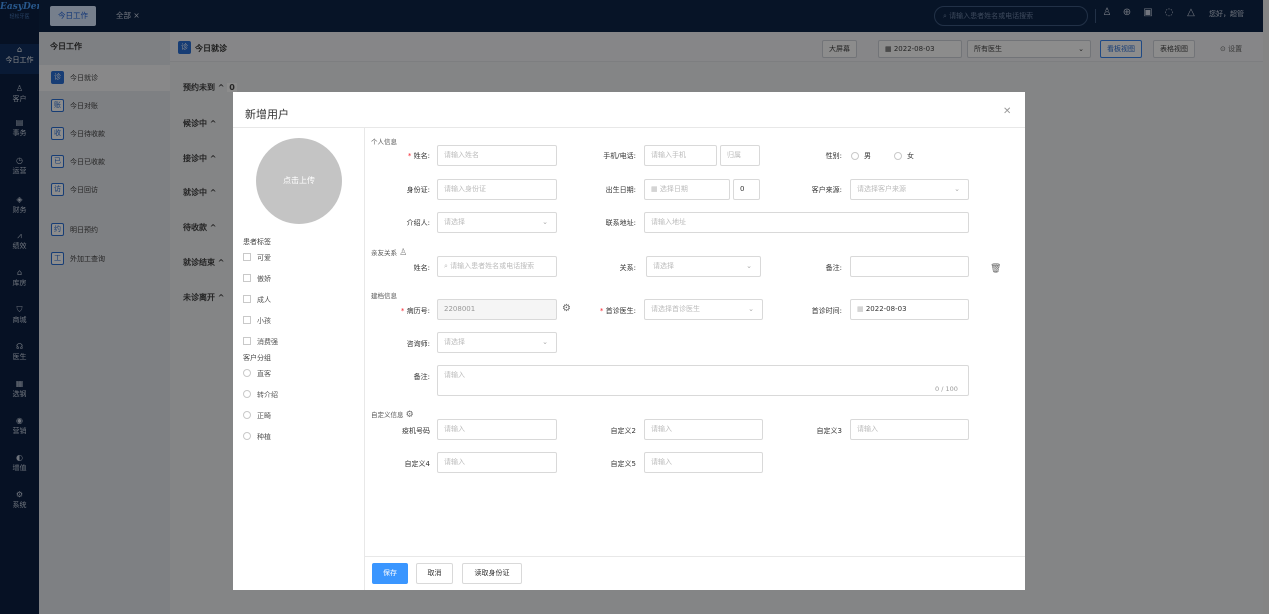 The height and width of the screenshot is (614, 1269). What do you see at coordinates (492, 573) in the screenshot?
I see `read-id-card-button: 读取身份证` at bounding box center [492, 573].